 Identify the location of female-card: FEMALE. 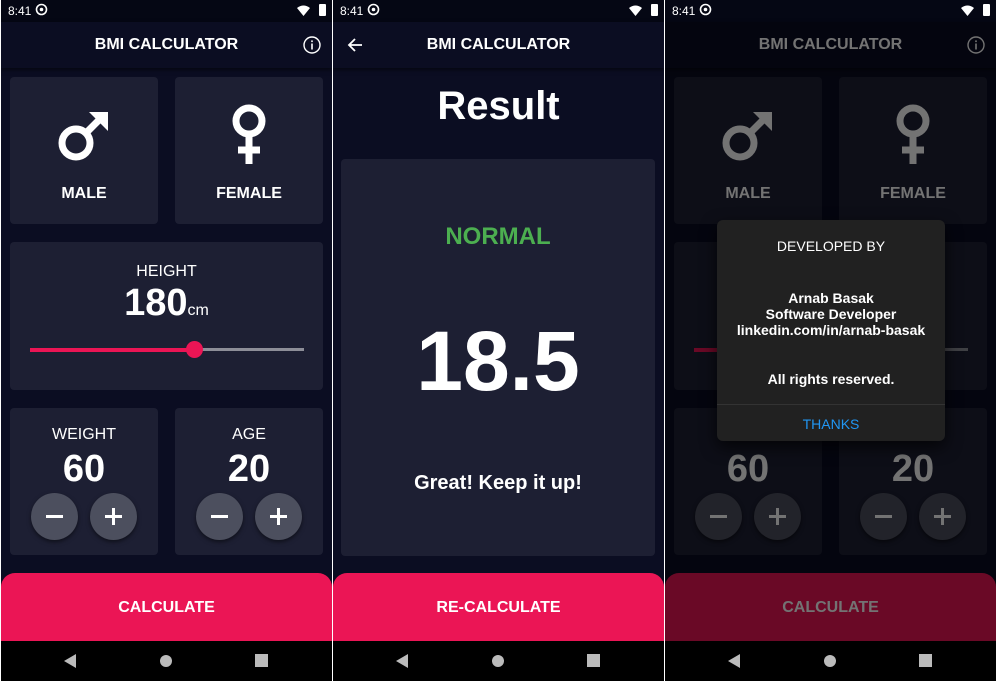
(249, 150).